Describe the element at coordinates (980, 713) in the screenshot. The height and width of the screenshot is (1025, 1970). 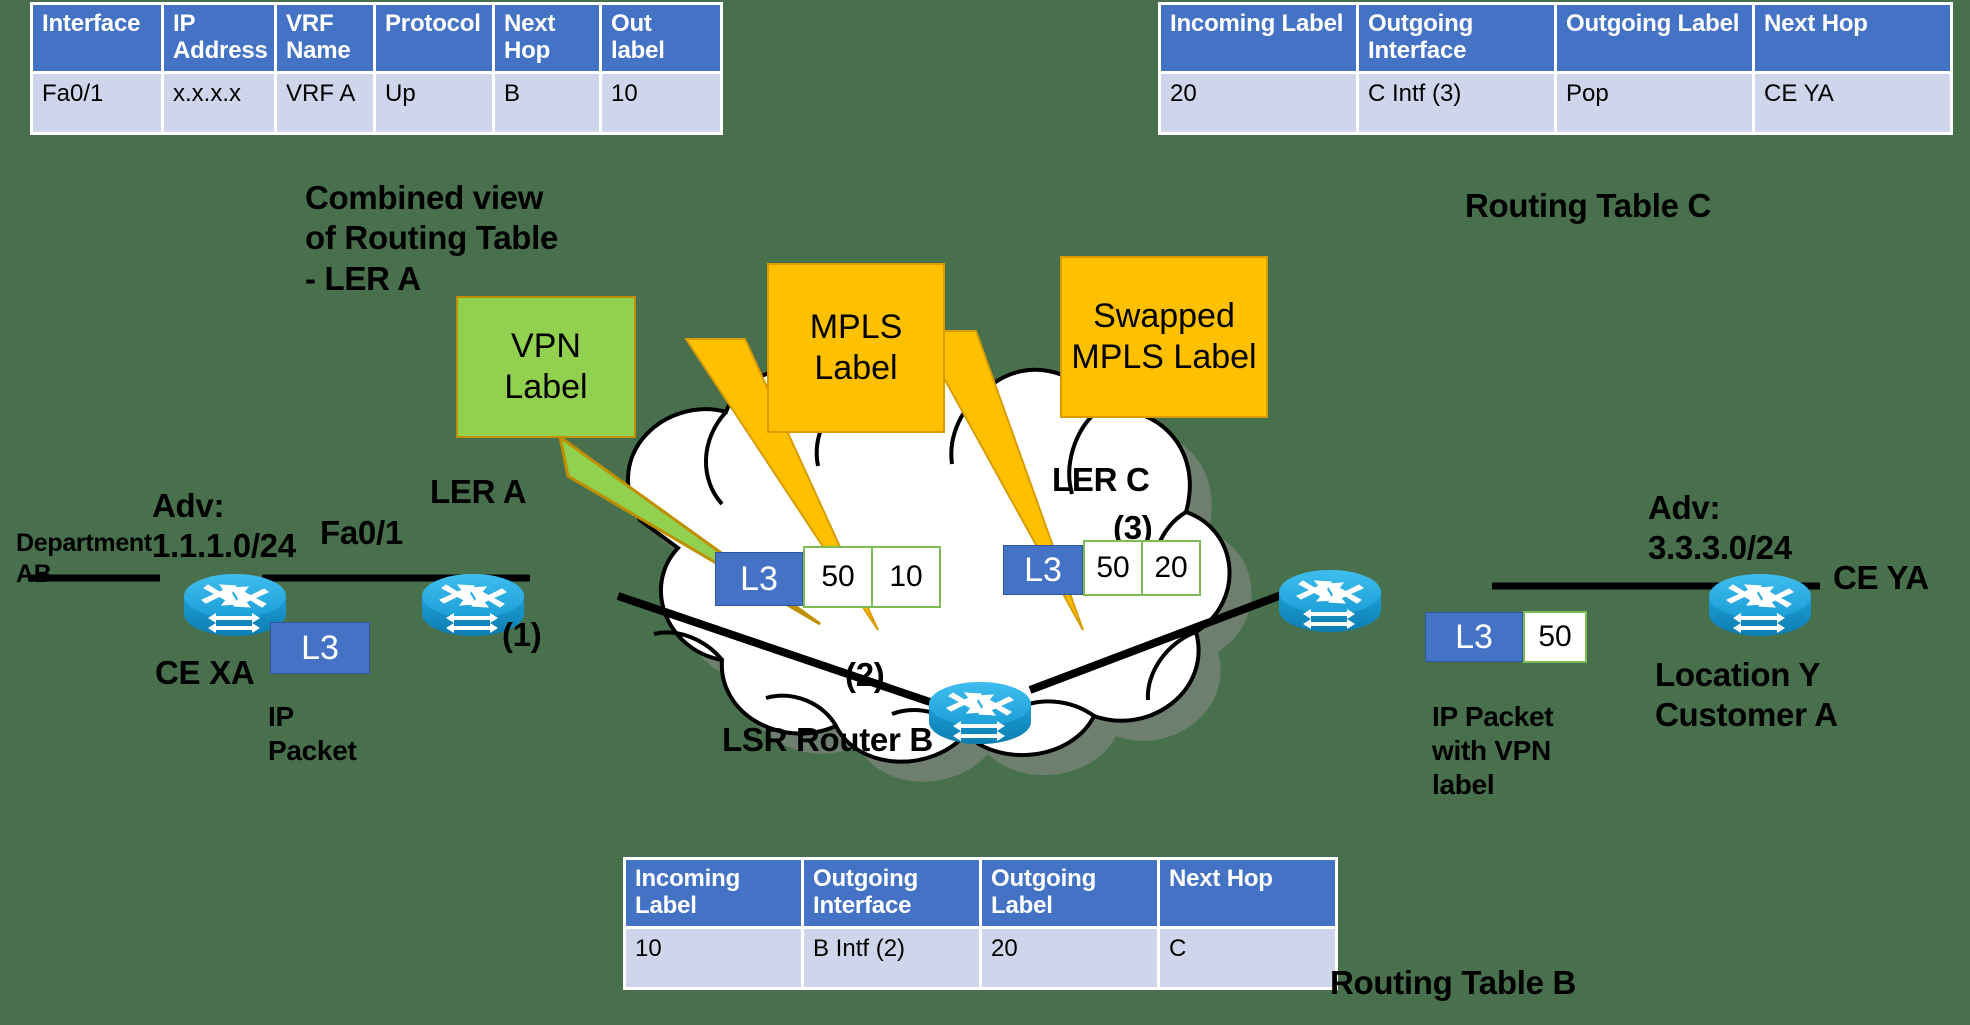
I see `router-icon-lsr-b` at that location.